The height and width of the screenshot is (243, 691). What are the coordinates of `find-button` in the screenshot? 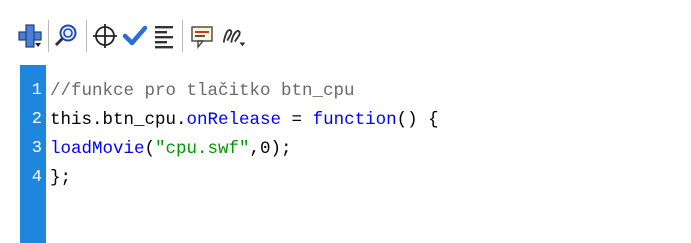 It's located at (66, 36).